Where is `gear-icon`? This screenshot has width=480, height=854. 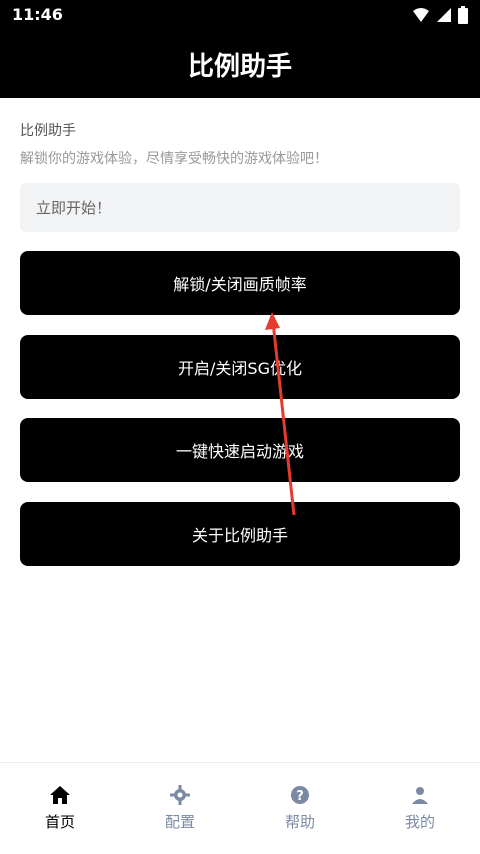
gear-icon is located at coordinates (180, 795).